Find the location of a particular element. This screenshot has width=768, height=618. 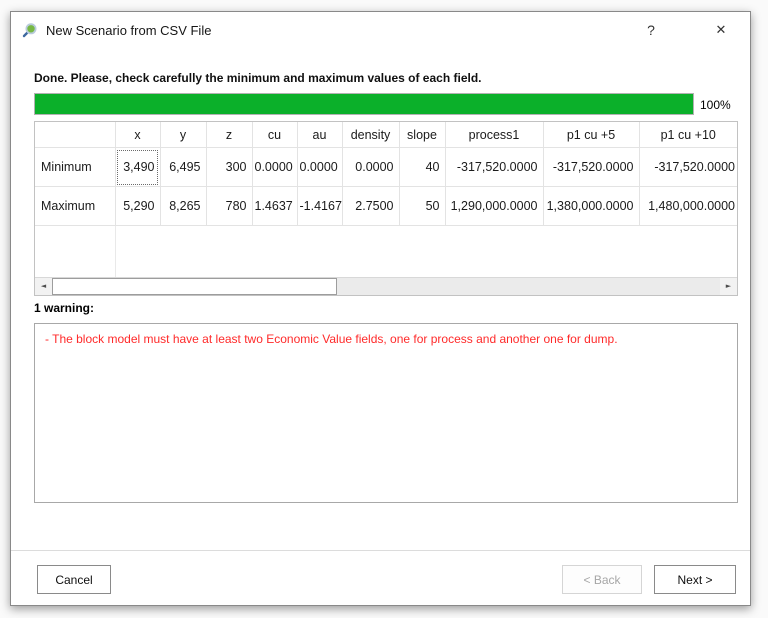

column-header: process1 is located at coordinates (494, 135).